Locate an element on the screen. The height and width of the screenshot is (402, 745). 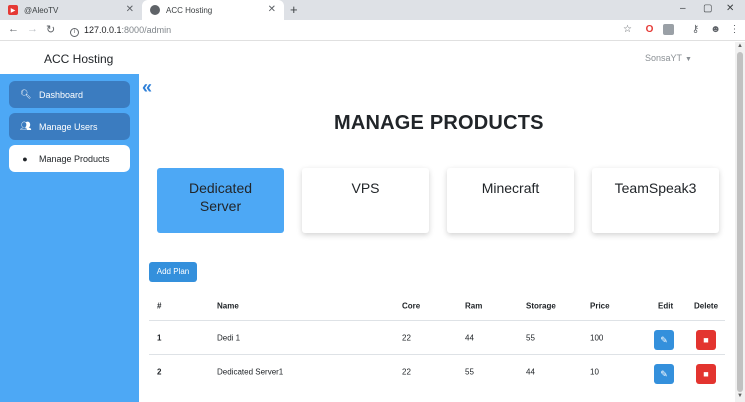
opera-extension-icon: O is located at coordinates (649, 29).